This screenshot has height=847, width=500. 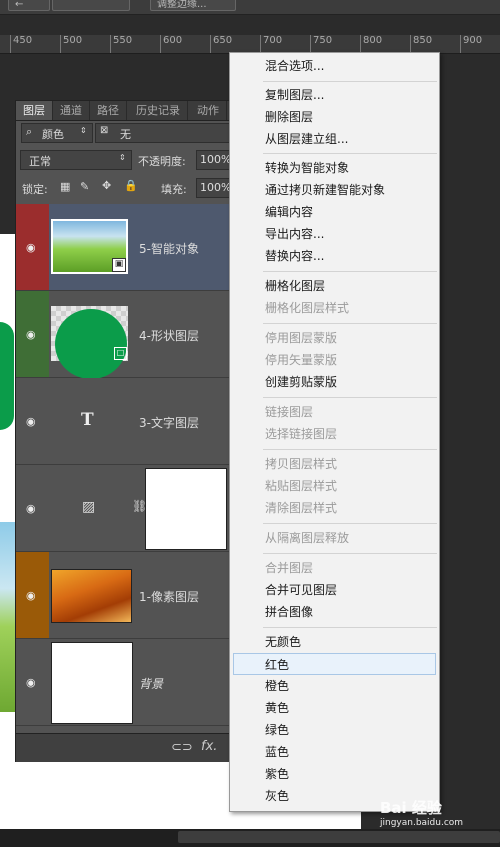 I want to click on layer-mask-thumbnail, so click(x=186, y=509).